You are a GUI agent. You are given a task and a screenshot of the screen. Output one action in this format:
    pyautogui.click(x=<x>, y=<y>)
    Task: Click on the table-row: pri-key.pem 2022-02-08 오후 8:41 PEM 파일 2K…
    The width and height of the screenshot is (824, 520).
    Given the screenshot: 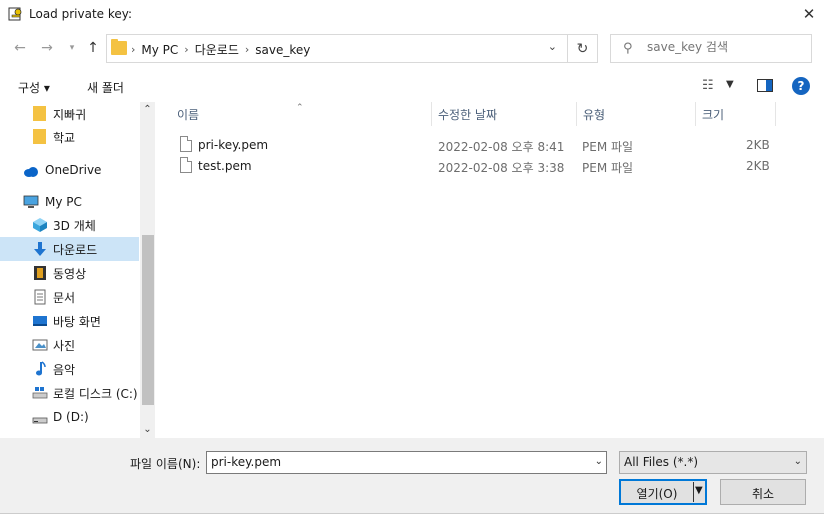 What is the action you would take?
    pyautogui.click(x=490, y=145)
    